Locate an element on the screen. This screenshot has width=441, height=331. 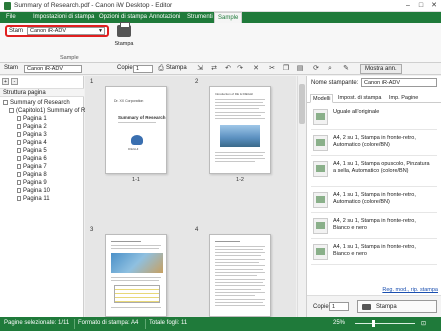
tree-page: Pagina 2 is located at coordinates (44, 127).